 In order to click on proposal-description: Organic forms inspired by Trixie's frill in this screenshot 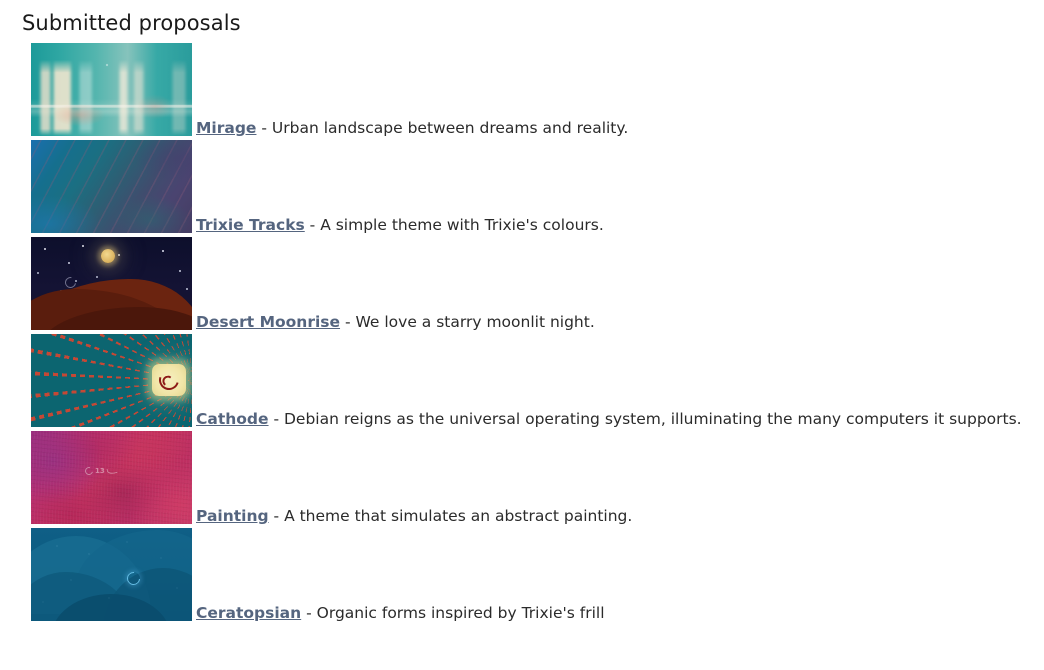, I will do `click(460, 613)`.